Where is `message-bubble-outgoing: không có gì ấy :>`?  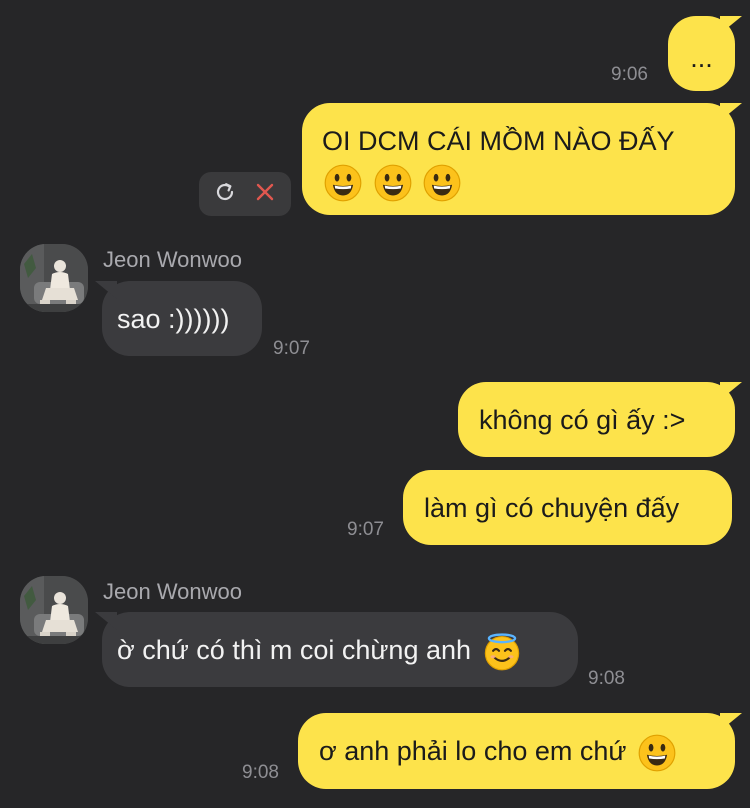 message-bubble-outgoing: không có gì ấy :> is located at coordinates (596, 419).